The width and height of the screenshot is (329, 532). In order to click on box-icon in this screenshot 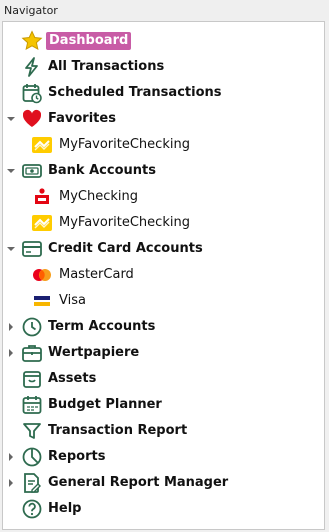, I will do `click(32, 379)`.